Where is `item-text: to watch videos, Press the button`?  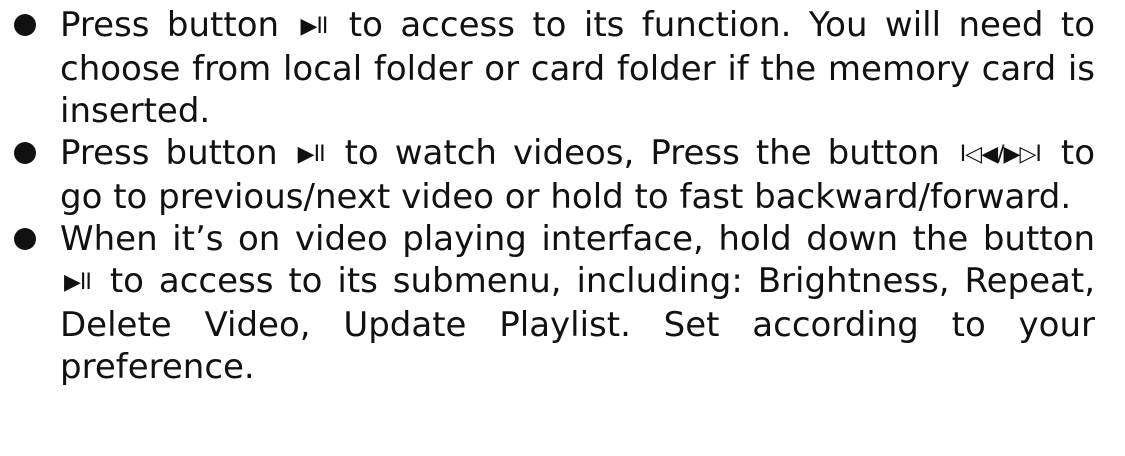 item-text: to watch videos, Press the button is located at coordinates (642, 153).